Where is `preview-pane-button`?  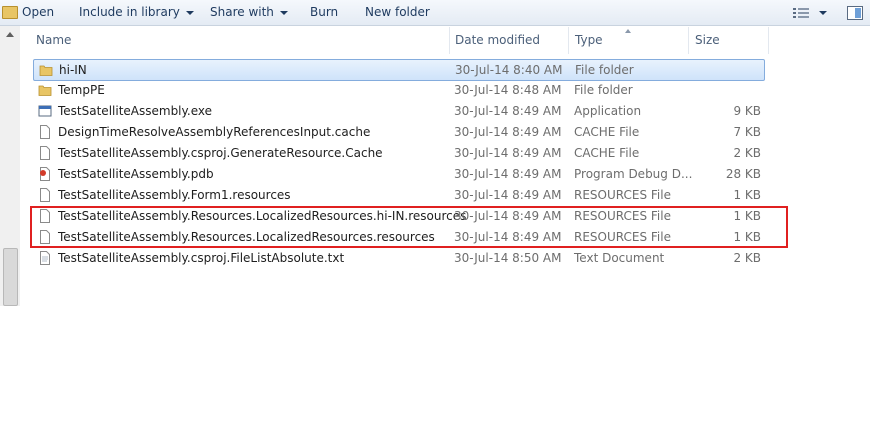 preview-pane-button is located at coordinates (855, 12).